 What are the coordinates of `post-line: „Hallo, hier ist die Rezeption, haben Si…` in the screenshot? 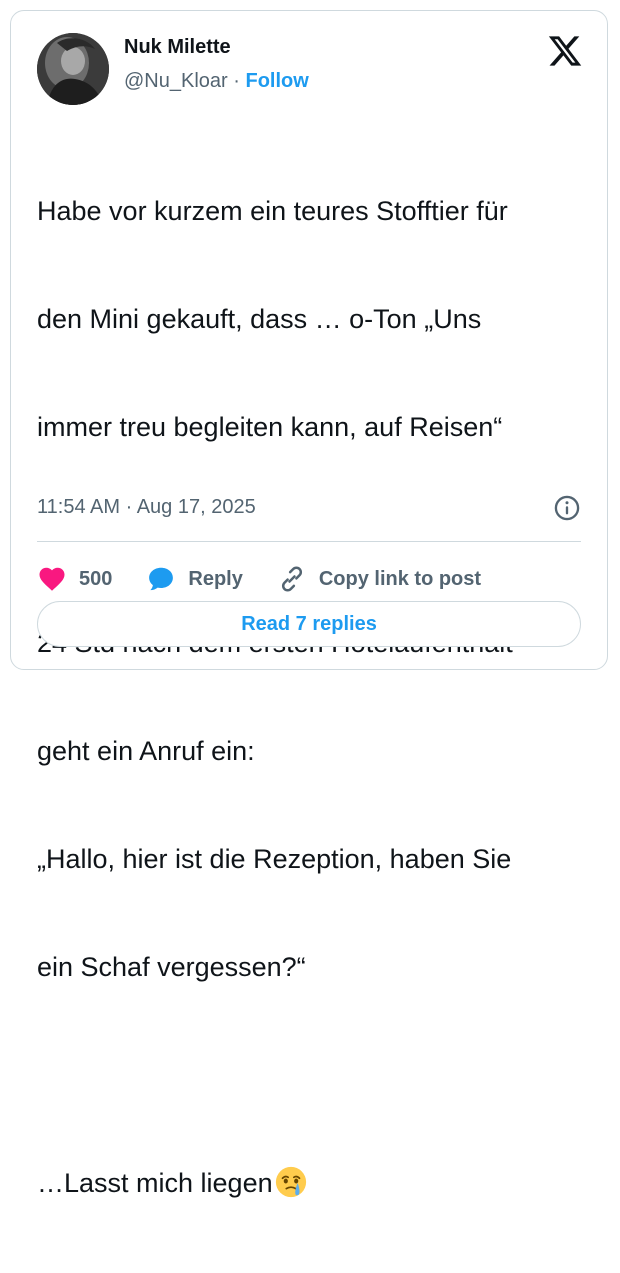 It's located at (274, 859).